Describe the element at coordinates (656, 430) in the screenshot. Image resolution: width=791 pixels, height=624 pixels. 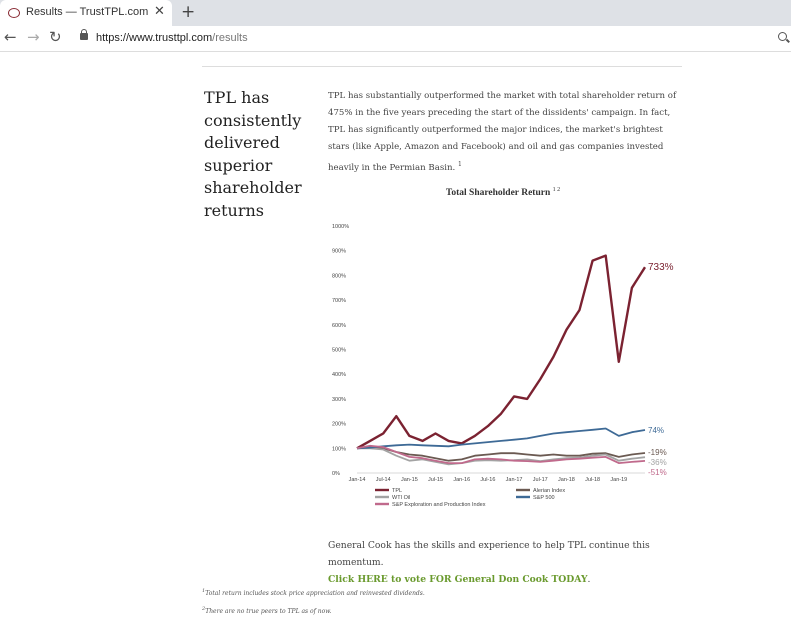
I see `series-end-label: 74%` at that location.